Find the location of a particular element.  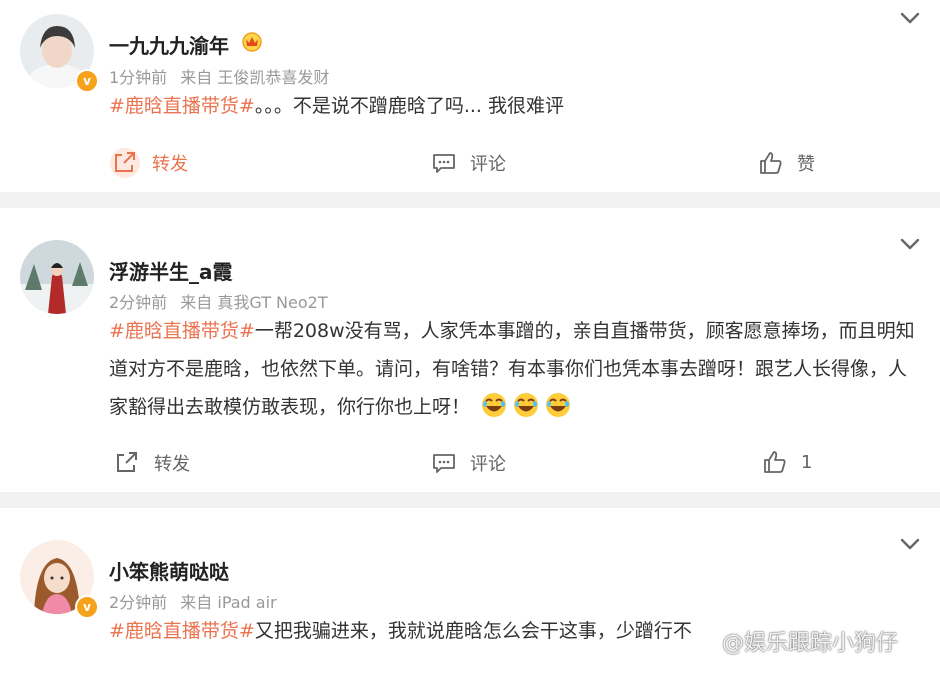

username: 一九九九渝年 is located at coordinates (169, 44).